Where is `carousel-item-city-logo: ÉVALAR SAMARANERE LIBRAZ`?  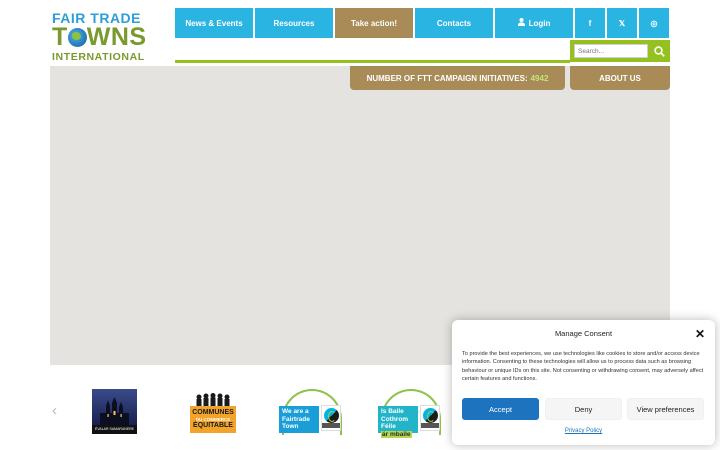 carousel-item-city-logo: ÉVALAR SAMARANERE LIBRAZ is located at coordinates (114, 411).